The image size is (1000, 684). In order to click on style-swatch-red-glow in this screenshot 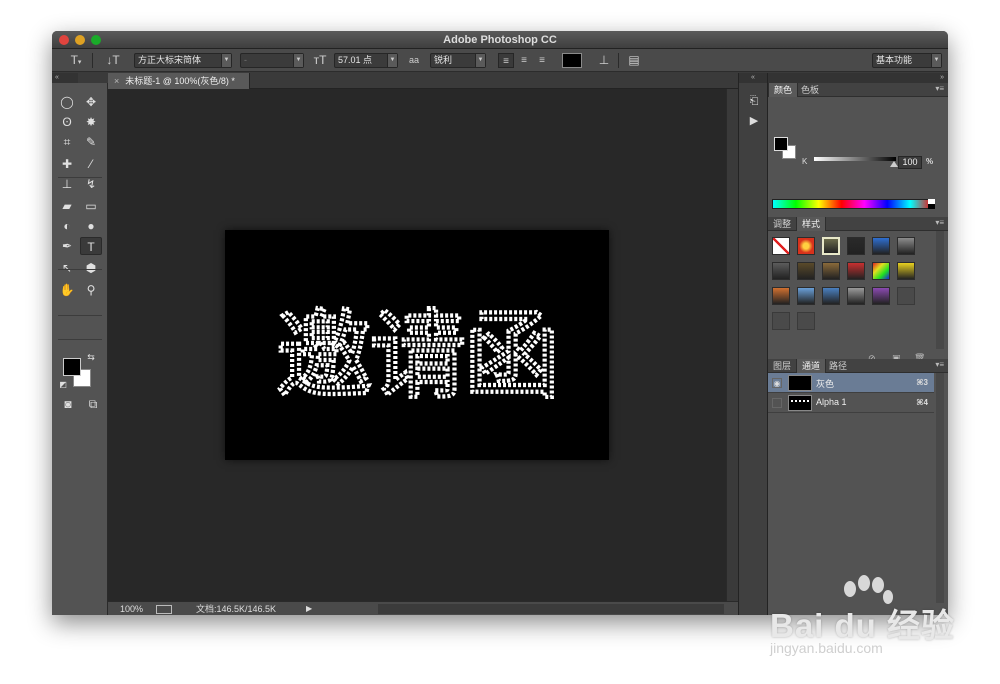, I will do `click(806, 246)`.